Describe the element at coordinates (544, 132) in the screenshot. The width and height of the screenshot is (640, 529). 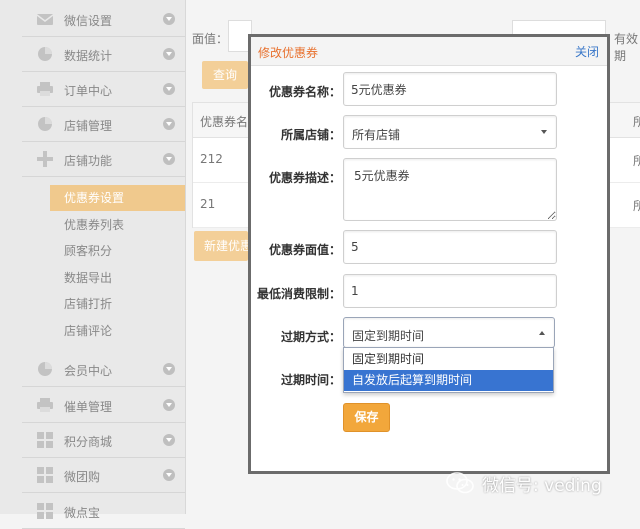
I see `caret-down-icon` at that location.